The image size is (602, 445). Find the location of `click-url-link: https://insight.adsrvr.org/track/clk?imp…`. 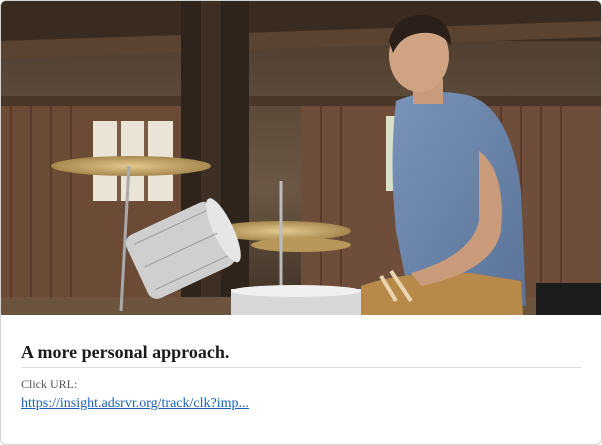

click-url-link: https://insight.adsrvr.org/track/clk?imp… is located at coordinates (135, 404).